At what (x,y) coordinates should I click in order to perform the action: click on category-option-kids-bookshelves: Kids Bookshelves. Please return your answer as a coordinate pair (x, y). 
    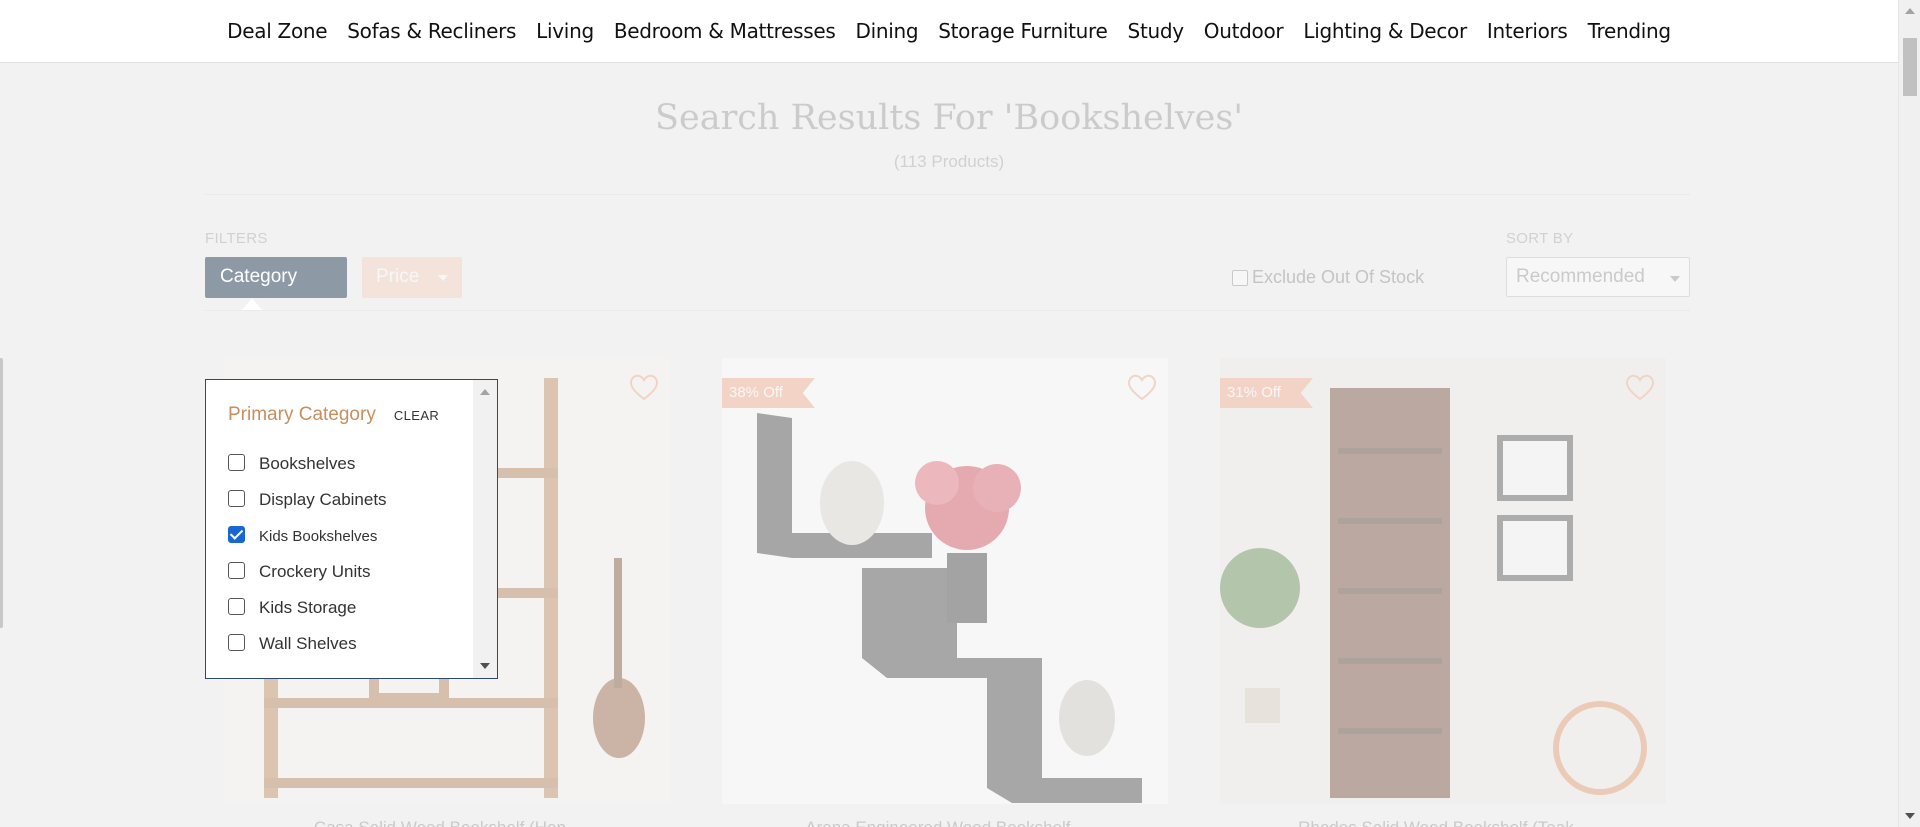
    Looking at the image, I should click on (307, 536).